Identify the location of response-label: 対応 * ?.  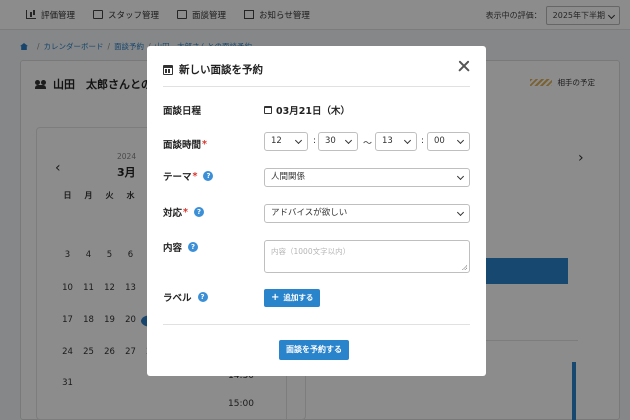
(183, 212).